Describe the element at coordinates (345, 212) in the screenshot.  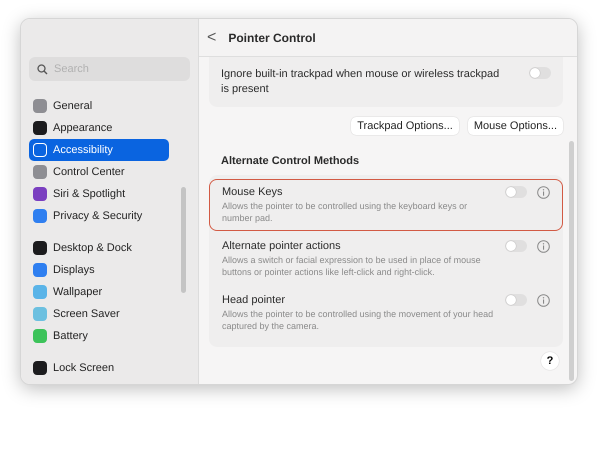
I see `setting-description: Allows the pointer to be controlled using the keyboard keys or number pad.` at that location.